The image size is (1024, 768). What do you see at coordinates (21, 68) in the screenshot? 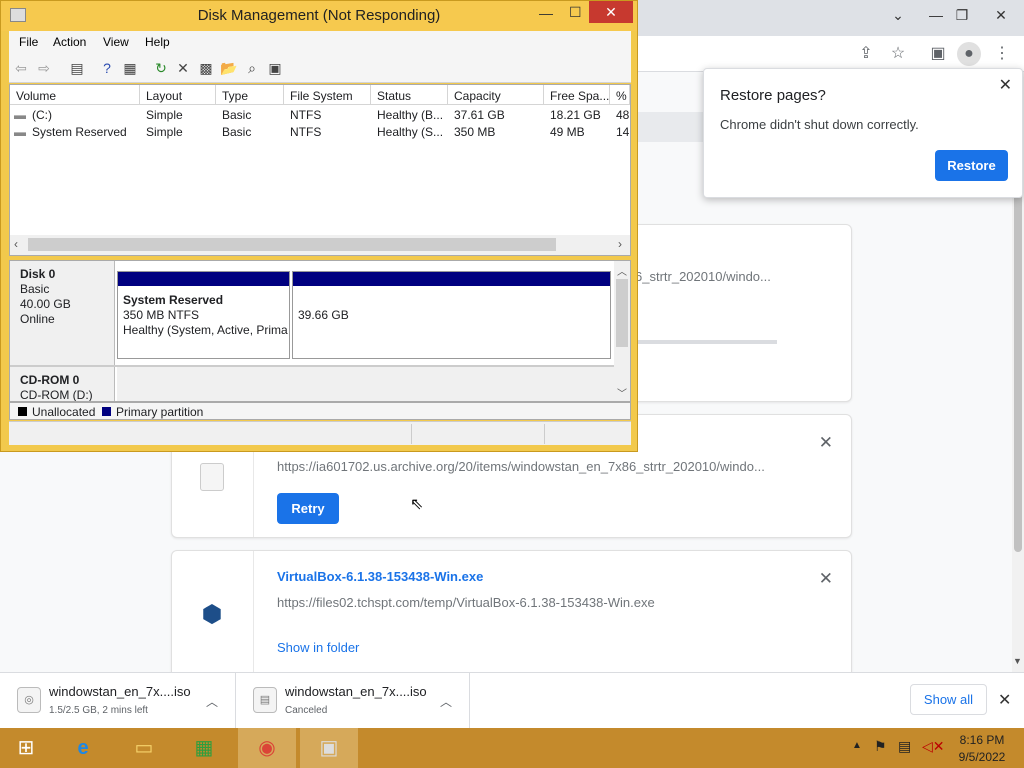
I see `back-icon: ⇦` at bounding box center [21, 68].